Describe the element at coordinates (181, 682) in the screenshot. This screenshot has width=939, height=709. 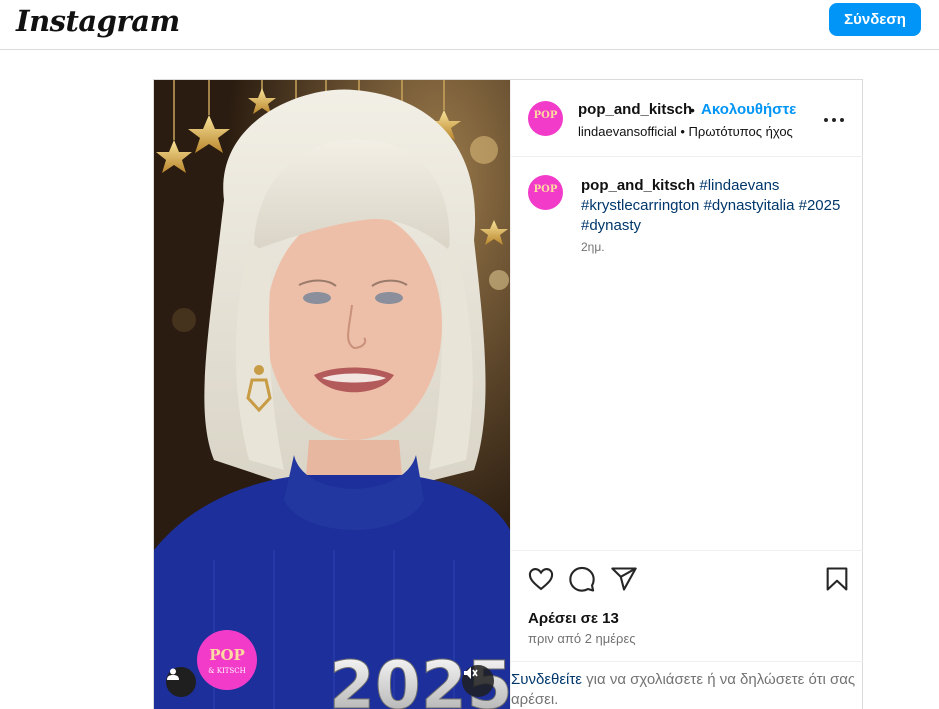
I see `tagged-users-button` at that location.